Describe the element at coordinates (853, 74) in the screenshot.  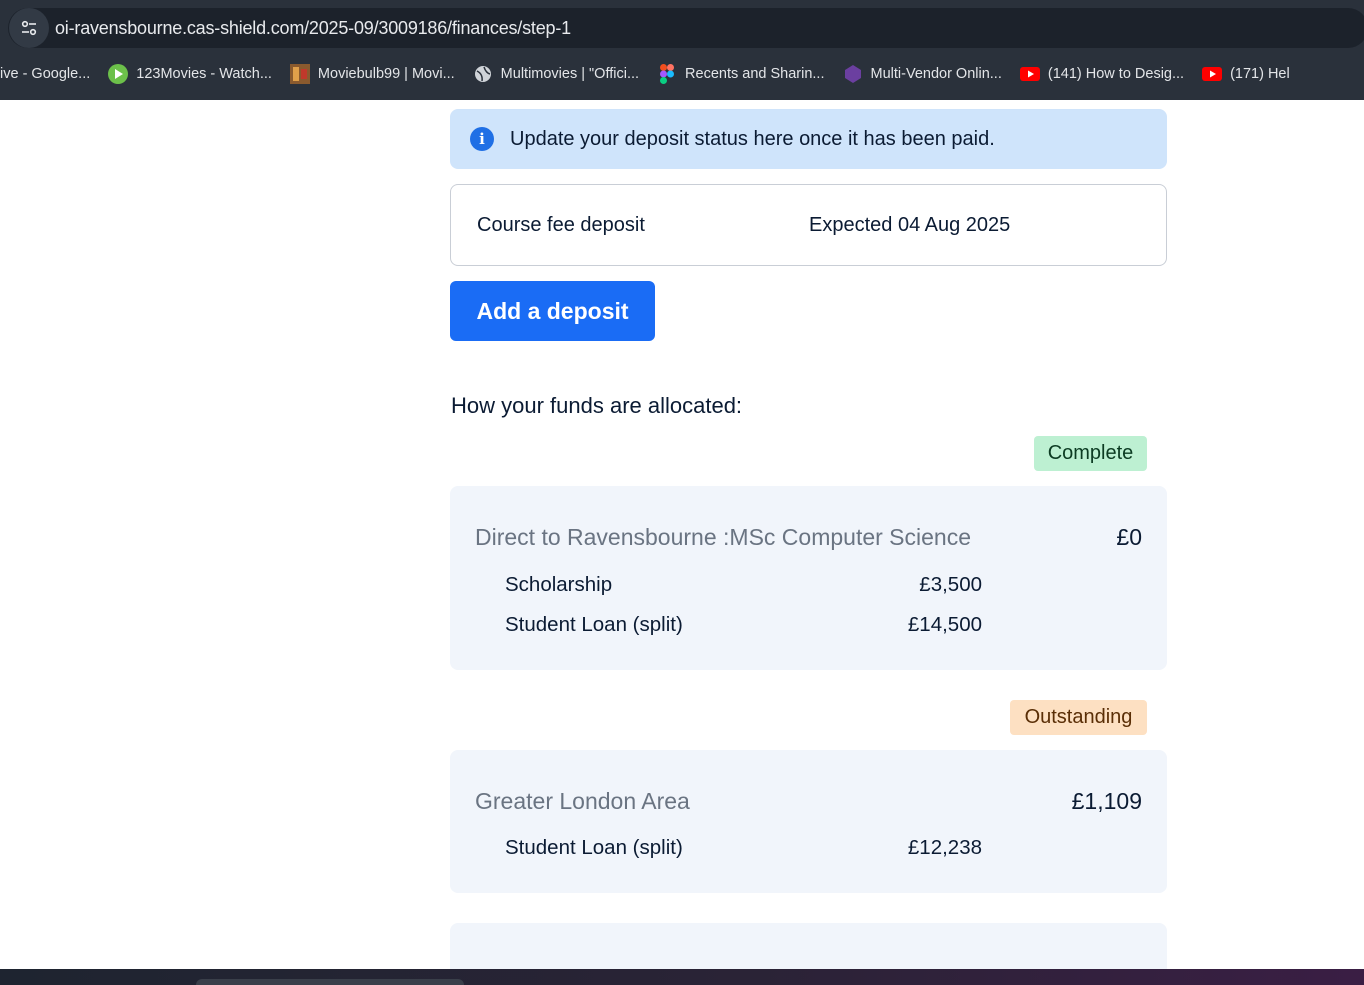
I see `hexagon-icon` at that location.